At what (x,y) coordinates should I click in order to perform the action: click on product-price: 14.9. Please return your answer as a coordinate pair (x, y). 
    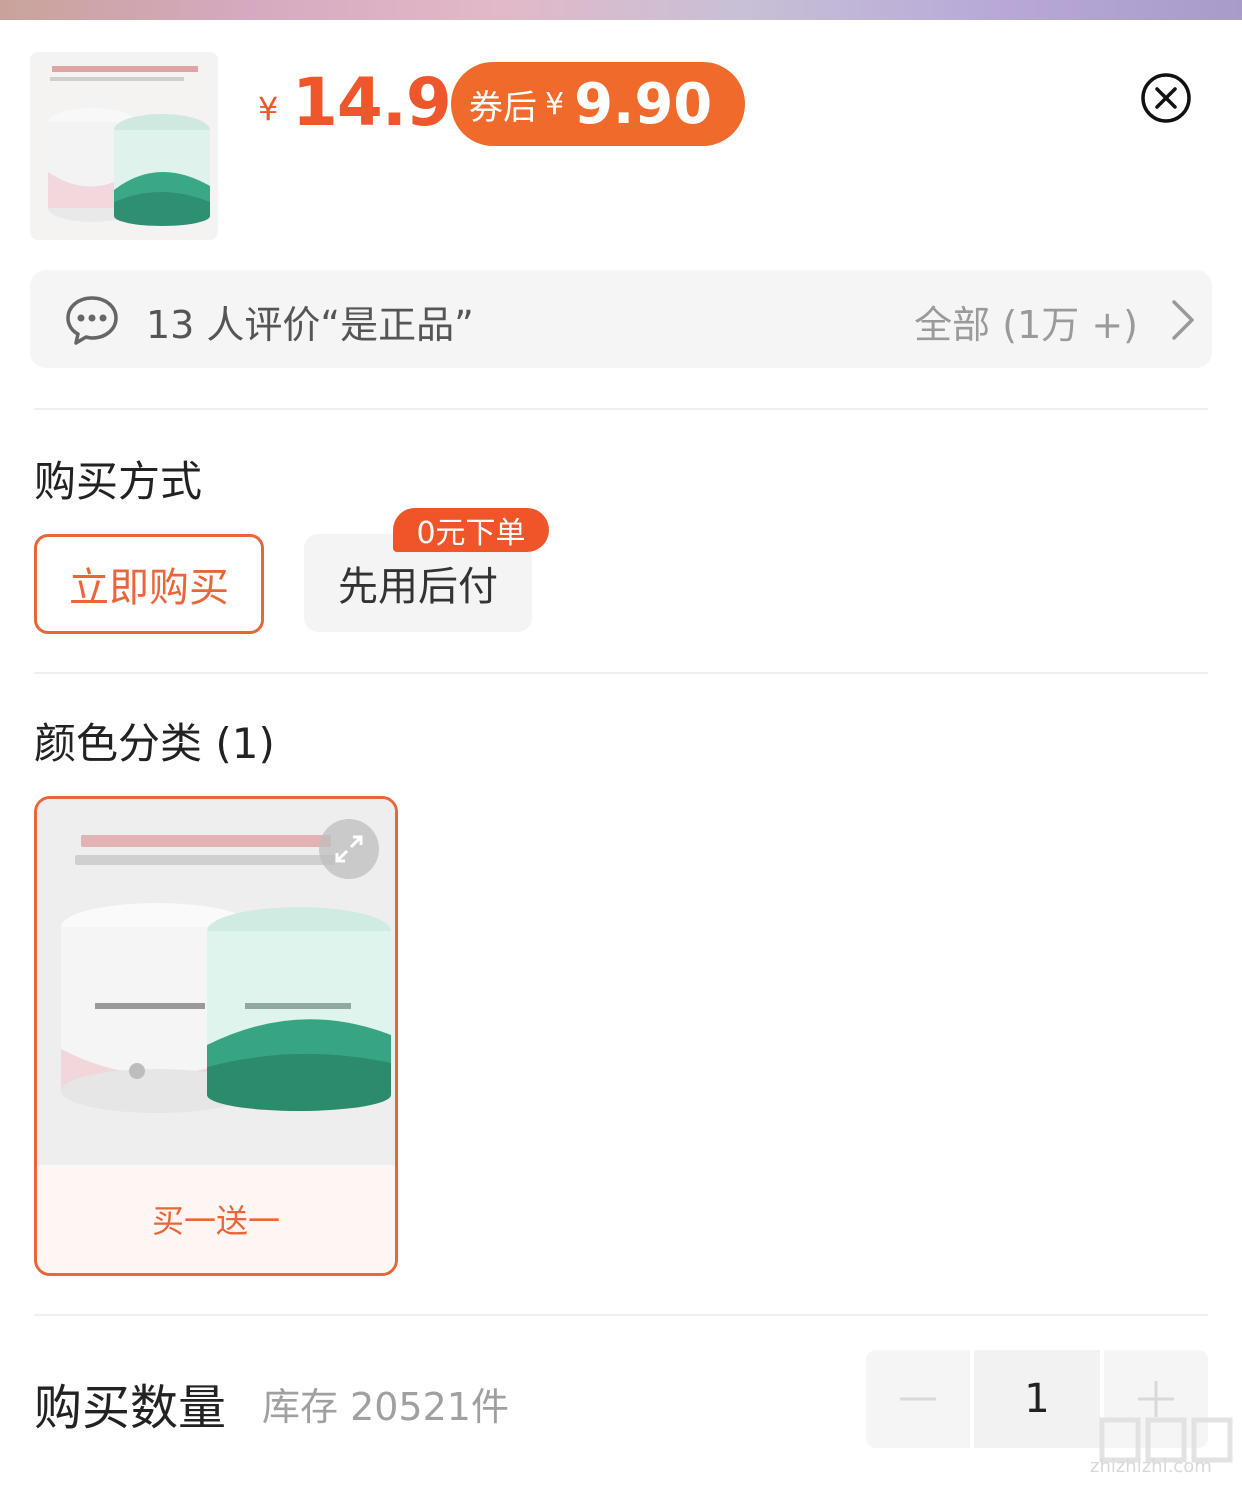
    Looking at the image, I should click on (372, 102).